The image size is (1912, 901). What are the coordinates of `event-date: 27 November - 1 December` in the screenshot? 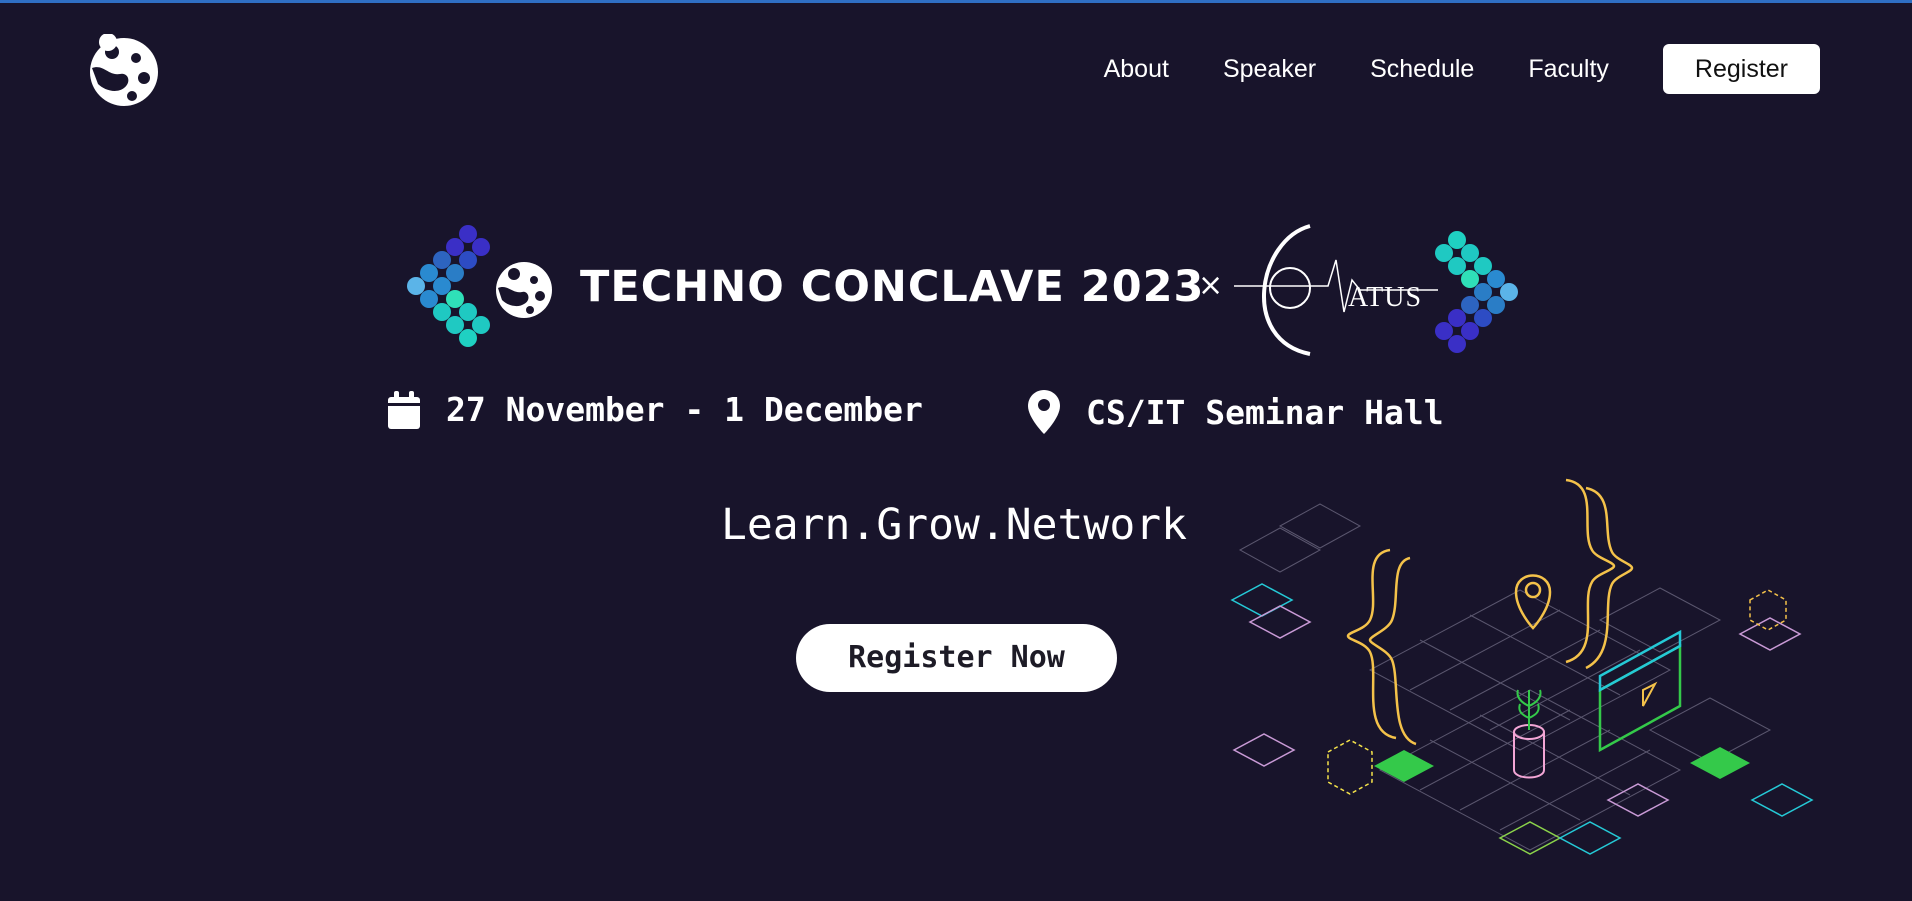 It's located at (655, 409).